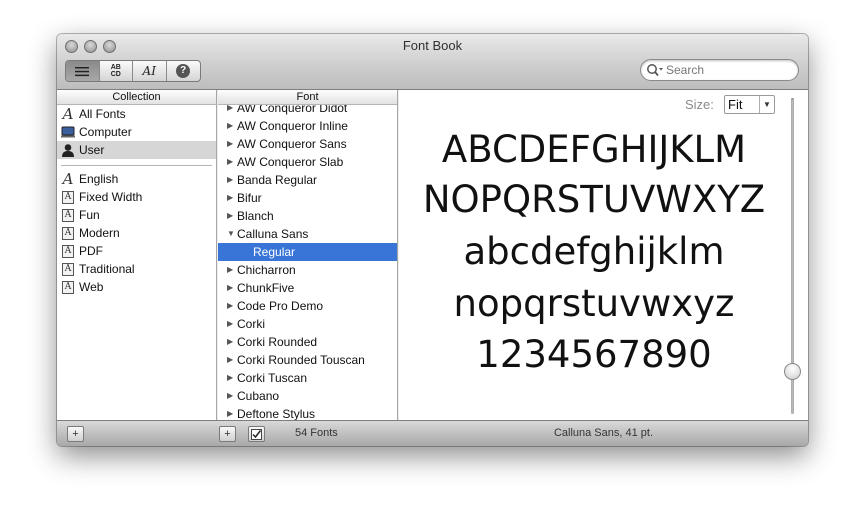 This screenshot has width=864, height=525. Describe the element at coordinates (655, 70) in the screenshot. I see `search-icon` at that location.